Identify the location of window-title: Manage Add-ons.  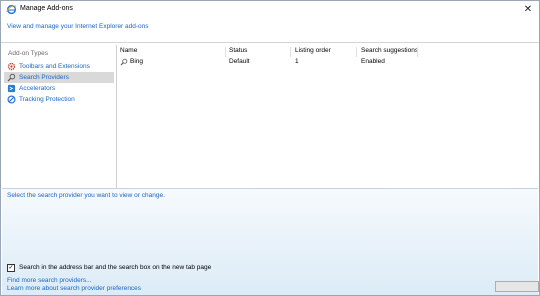
(46, 8).